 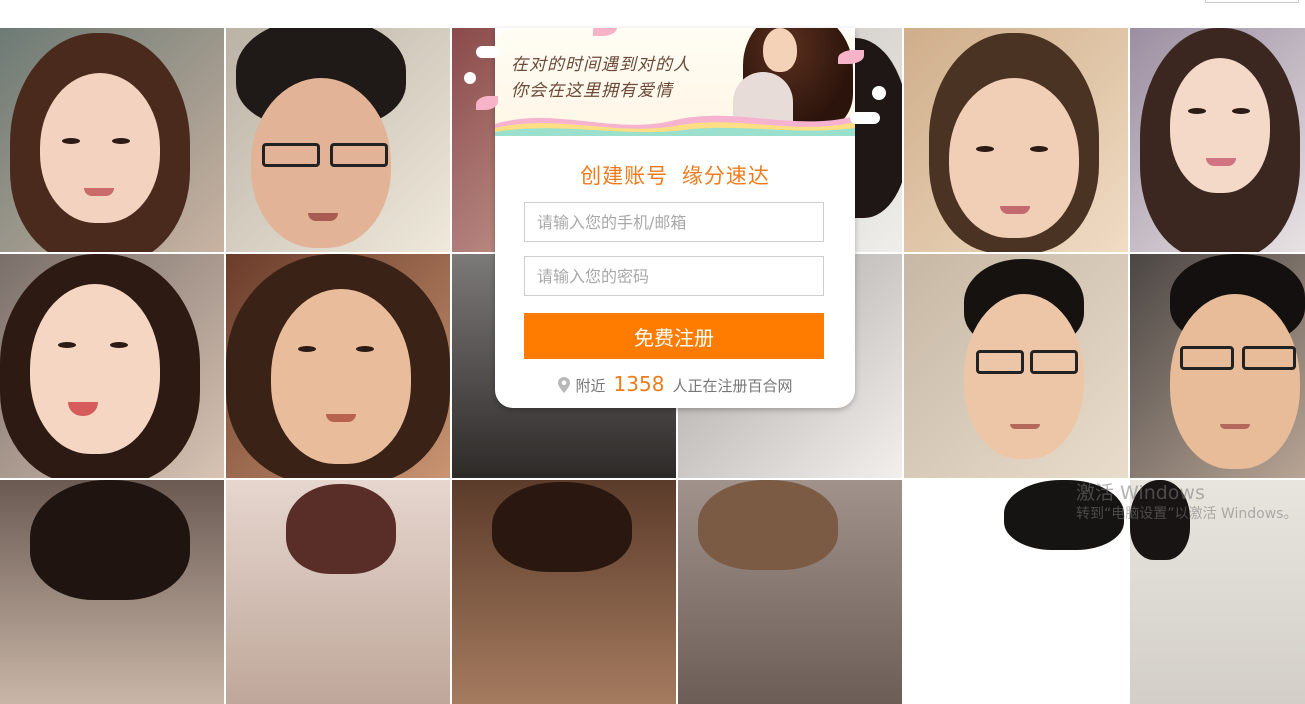 I want to click on nearby-registrations: 附近 1358 人正在注册百合网, so click(x=675, y=384).